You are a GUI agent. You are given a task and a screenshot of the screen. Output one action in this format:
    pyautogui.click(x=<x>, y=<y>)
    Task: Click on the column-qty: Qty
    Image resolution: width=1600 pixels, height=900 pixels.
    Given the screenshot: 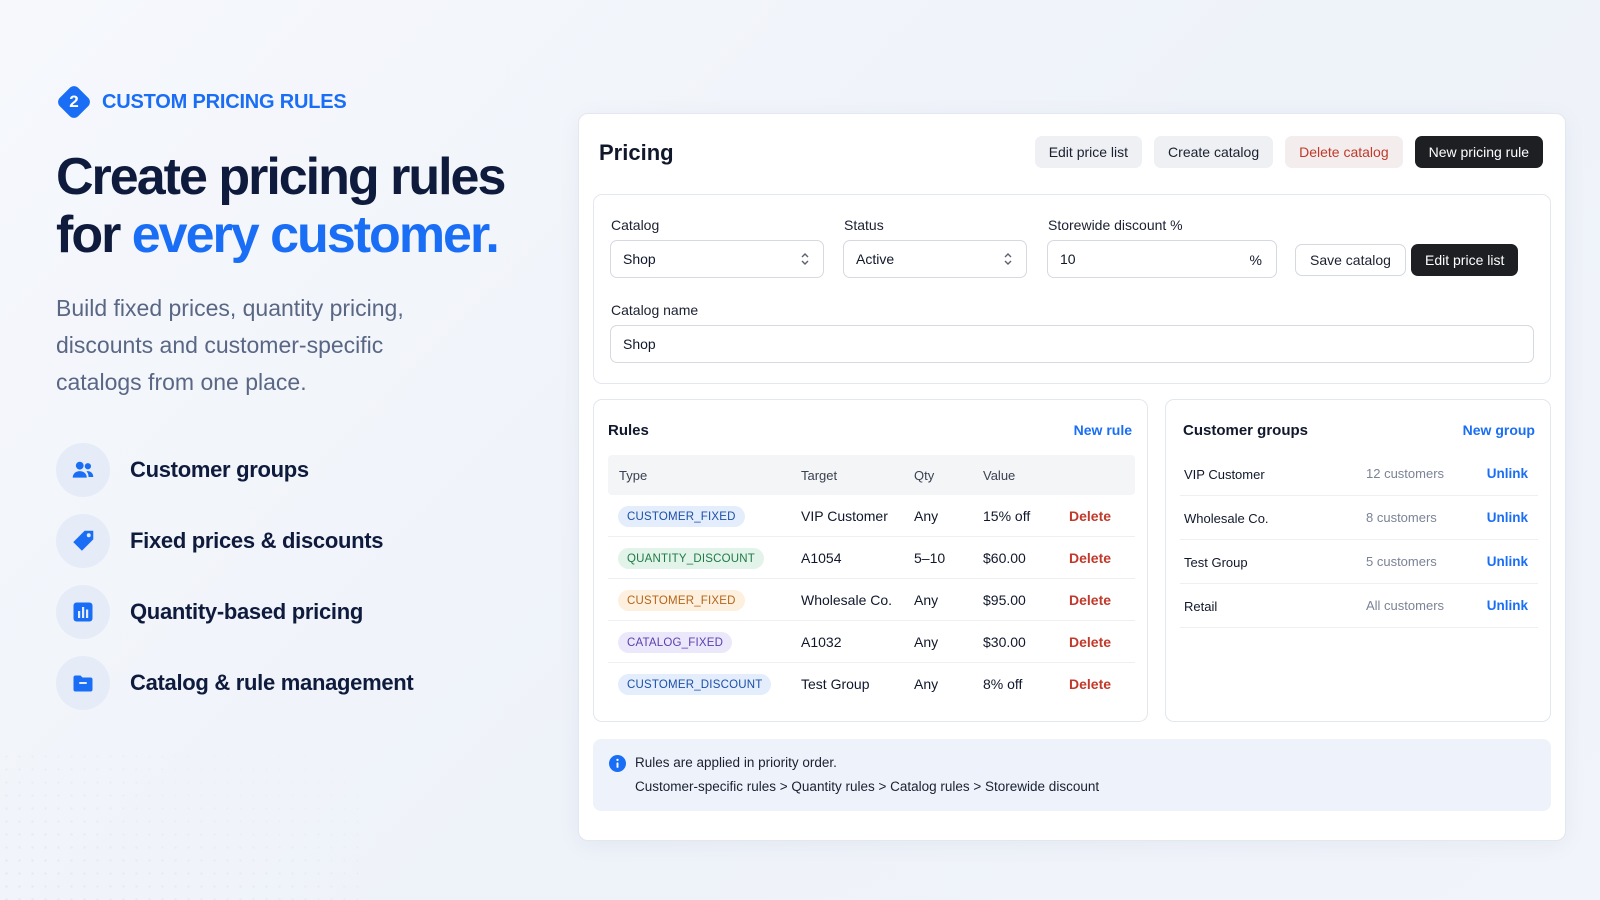 What is the action you would take?
    pyautogui.click(x=924, y=475)
    